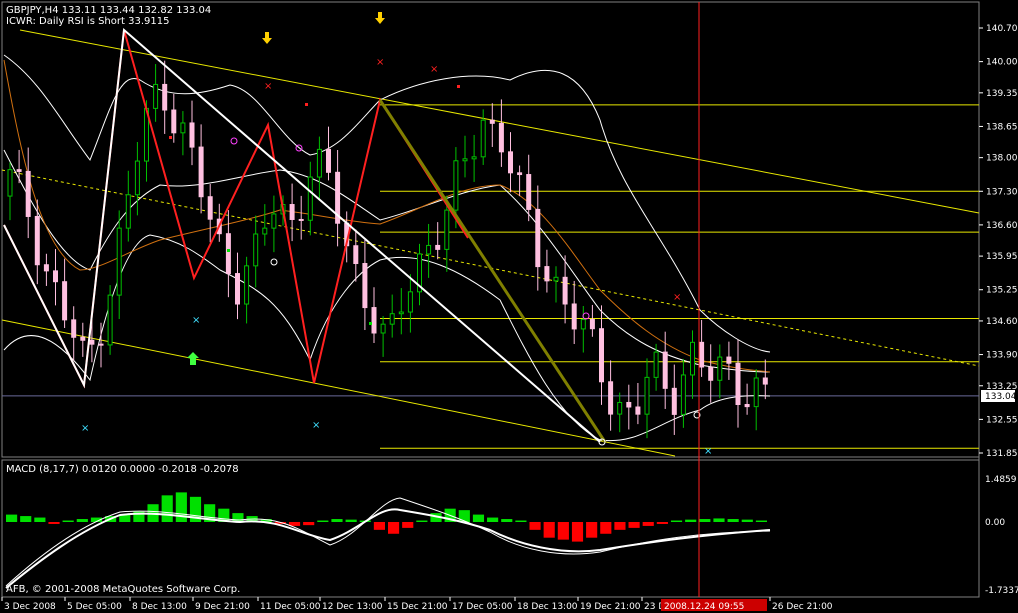 The height and width of the screenshot is (613, 1018). Describe the element at coordinates (610, 607) in the screenshot. I see `time-tick-label: 19 Dec 21:00` at that location.